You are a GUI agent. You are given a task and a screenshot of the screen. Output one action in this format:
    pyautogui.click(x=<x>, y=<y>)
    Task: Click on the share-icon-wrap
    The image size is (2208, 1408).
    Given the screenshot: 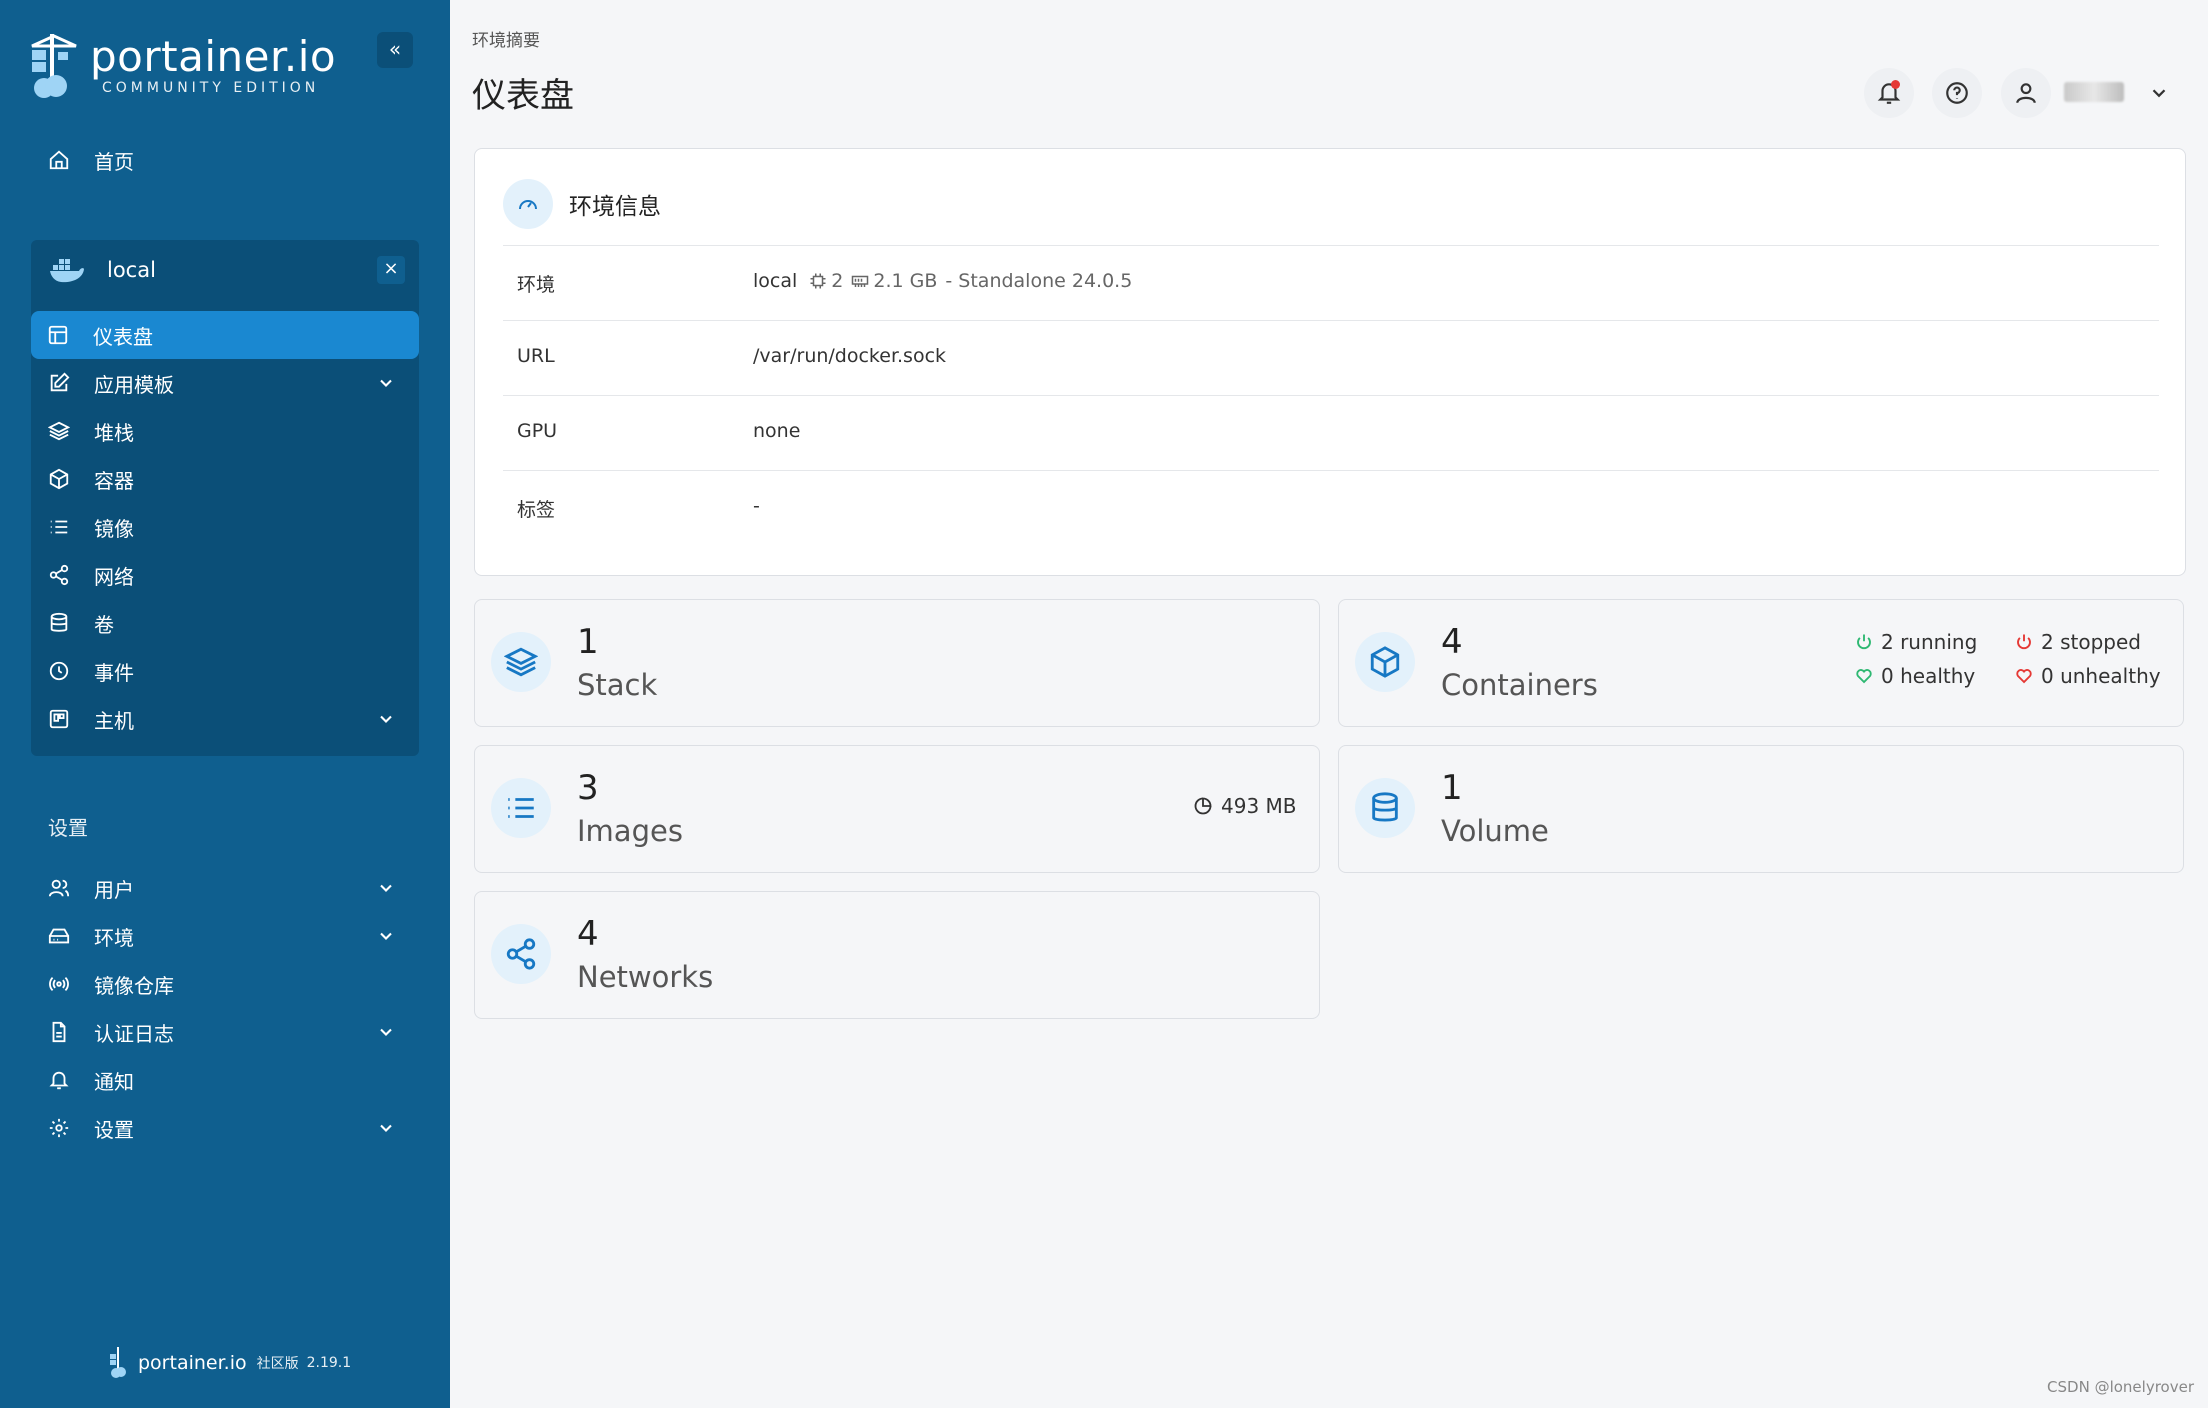 What is the action you would take?
    pyautogui.click(x=521, y=954)
    